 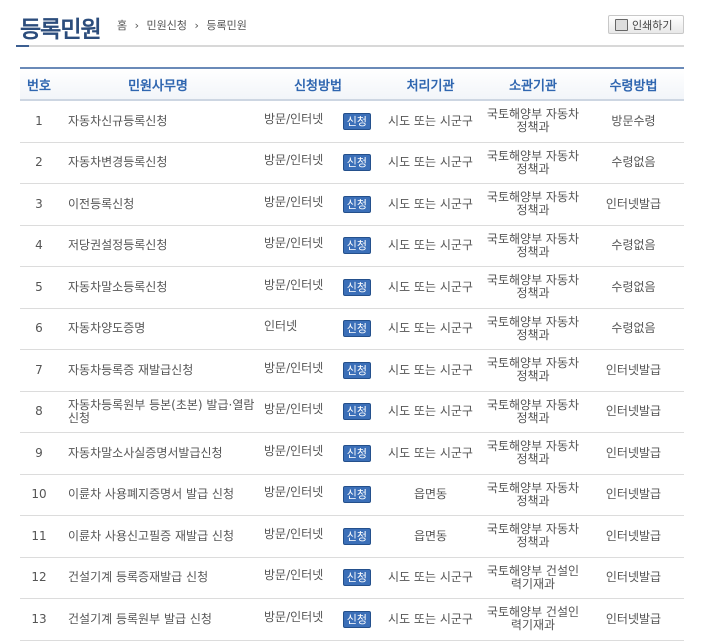 I want to click on header-receive: 수령방법, so click(x=633, y=84).